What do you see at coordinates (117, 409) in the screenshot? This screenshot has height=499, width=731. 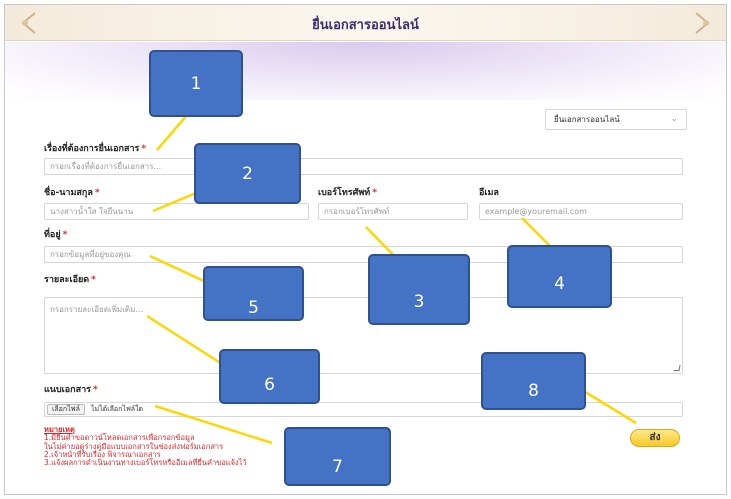 I see `no-file-text: ไม่ได้เลือกไฟล์ใด` at bounding box center [117, 409].